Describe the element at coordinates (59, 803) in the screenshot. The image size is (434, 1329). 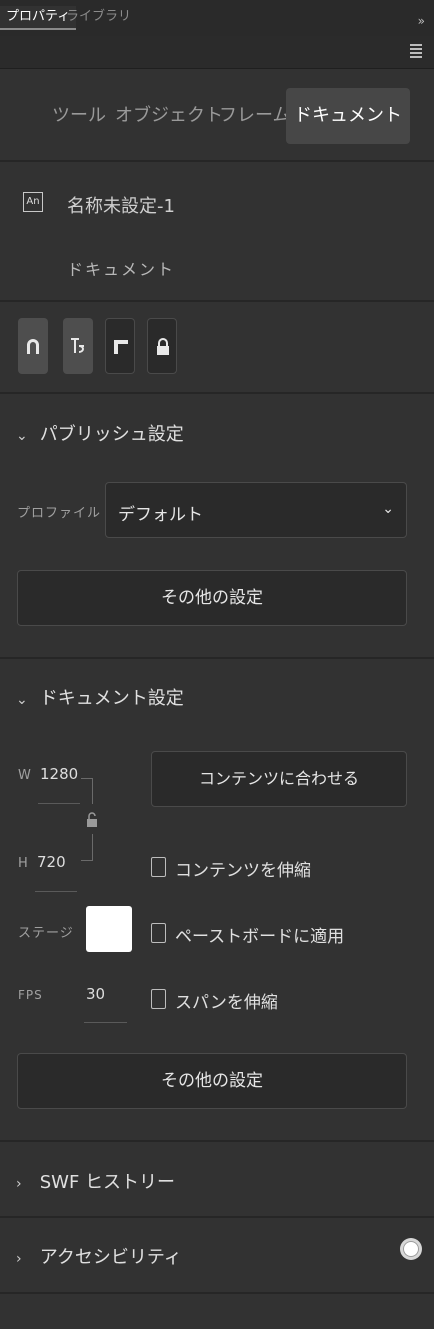
I see `width-underline` at that location.